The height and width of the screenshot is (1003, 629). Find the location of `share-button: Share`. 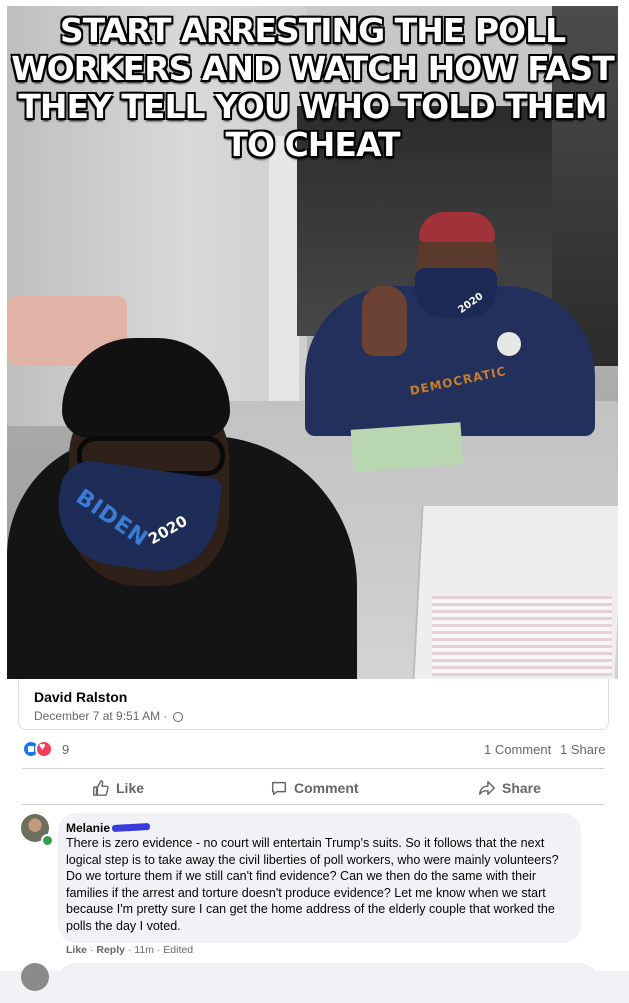

share-button: Share is located at coordinates (509, 788).